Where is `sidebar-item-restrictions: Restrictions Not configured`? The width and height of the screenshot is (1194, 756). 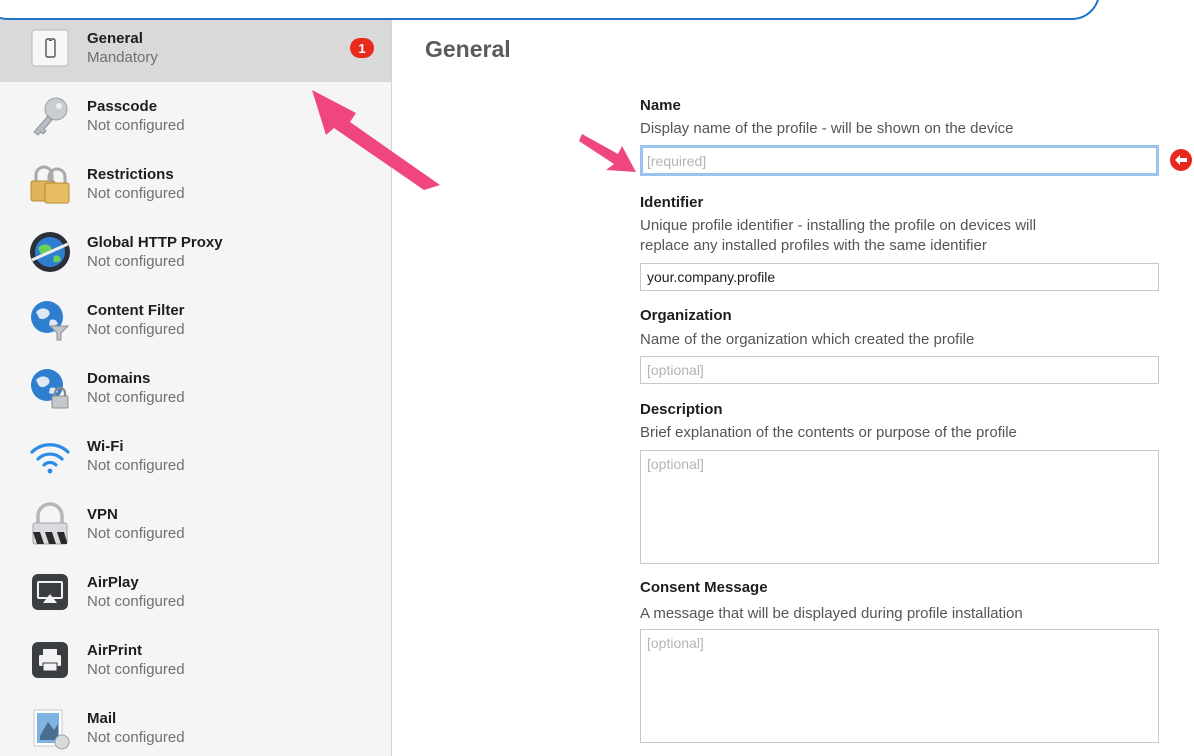
sidebar-item-restrictions: Restrictions Not configured is located at coordinates (195, 184).